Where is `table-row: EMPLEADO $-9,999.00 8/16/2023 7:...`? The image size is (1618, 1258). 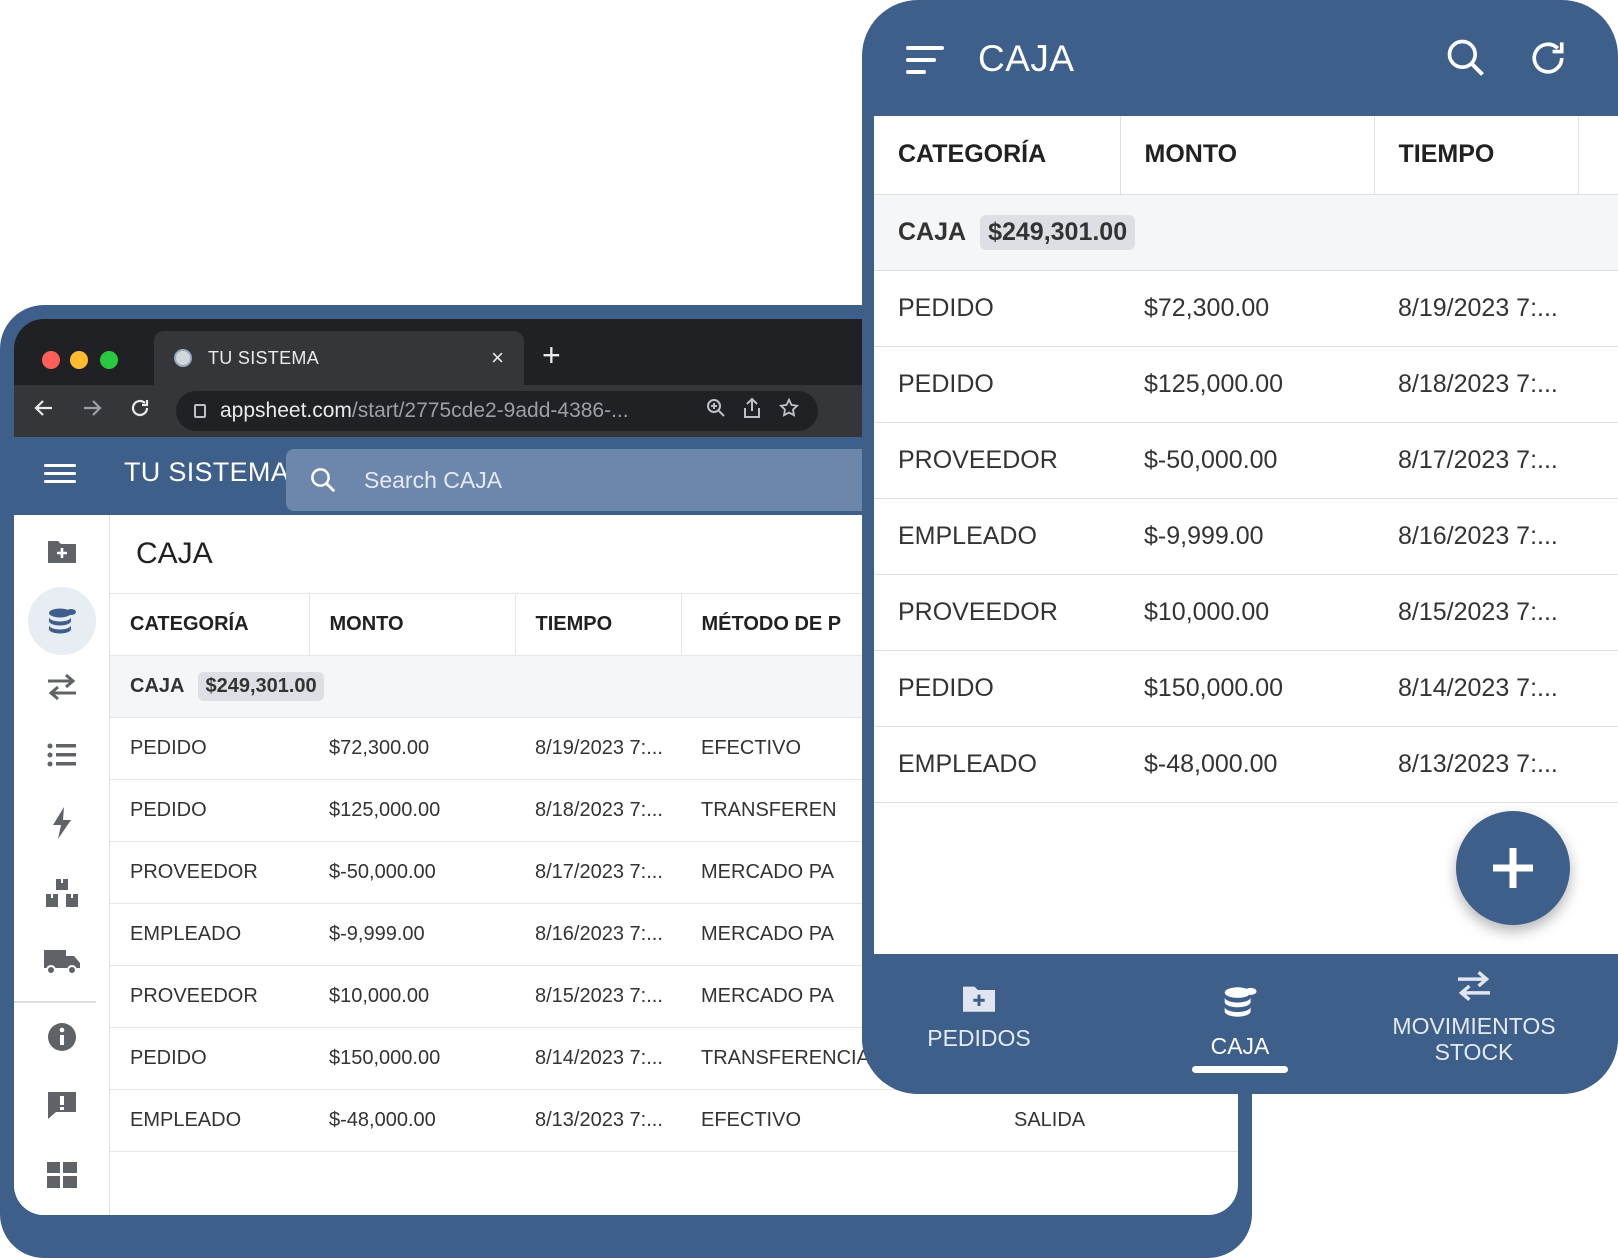
table-row: EMPLEADO $-9,999.00 8/16/2023 7:... is located at coordinates (1246, 536).